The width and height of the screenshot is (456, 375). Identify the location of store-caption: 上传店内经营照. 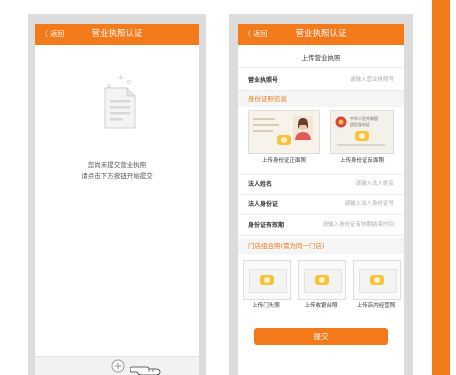
(376, 306).